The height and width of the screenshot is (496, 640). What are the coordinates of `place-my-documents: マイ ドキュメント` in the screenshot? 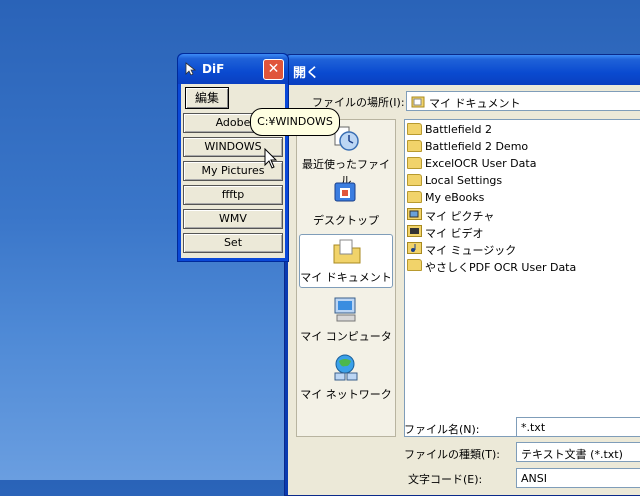 It's located at (346, 261).